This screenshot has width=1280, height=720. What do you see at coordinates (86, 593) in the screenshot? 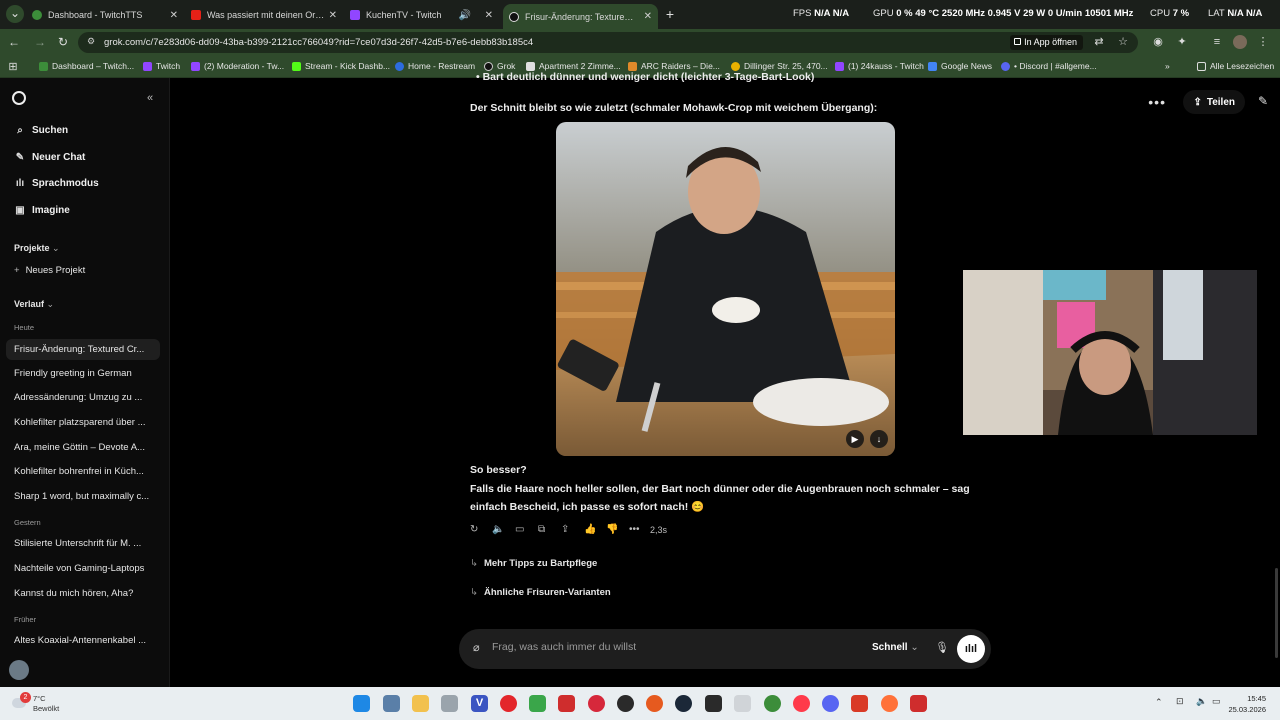
I see `history-item: Kannst du mich hören, Aha?` at bounding box center [86, 593].